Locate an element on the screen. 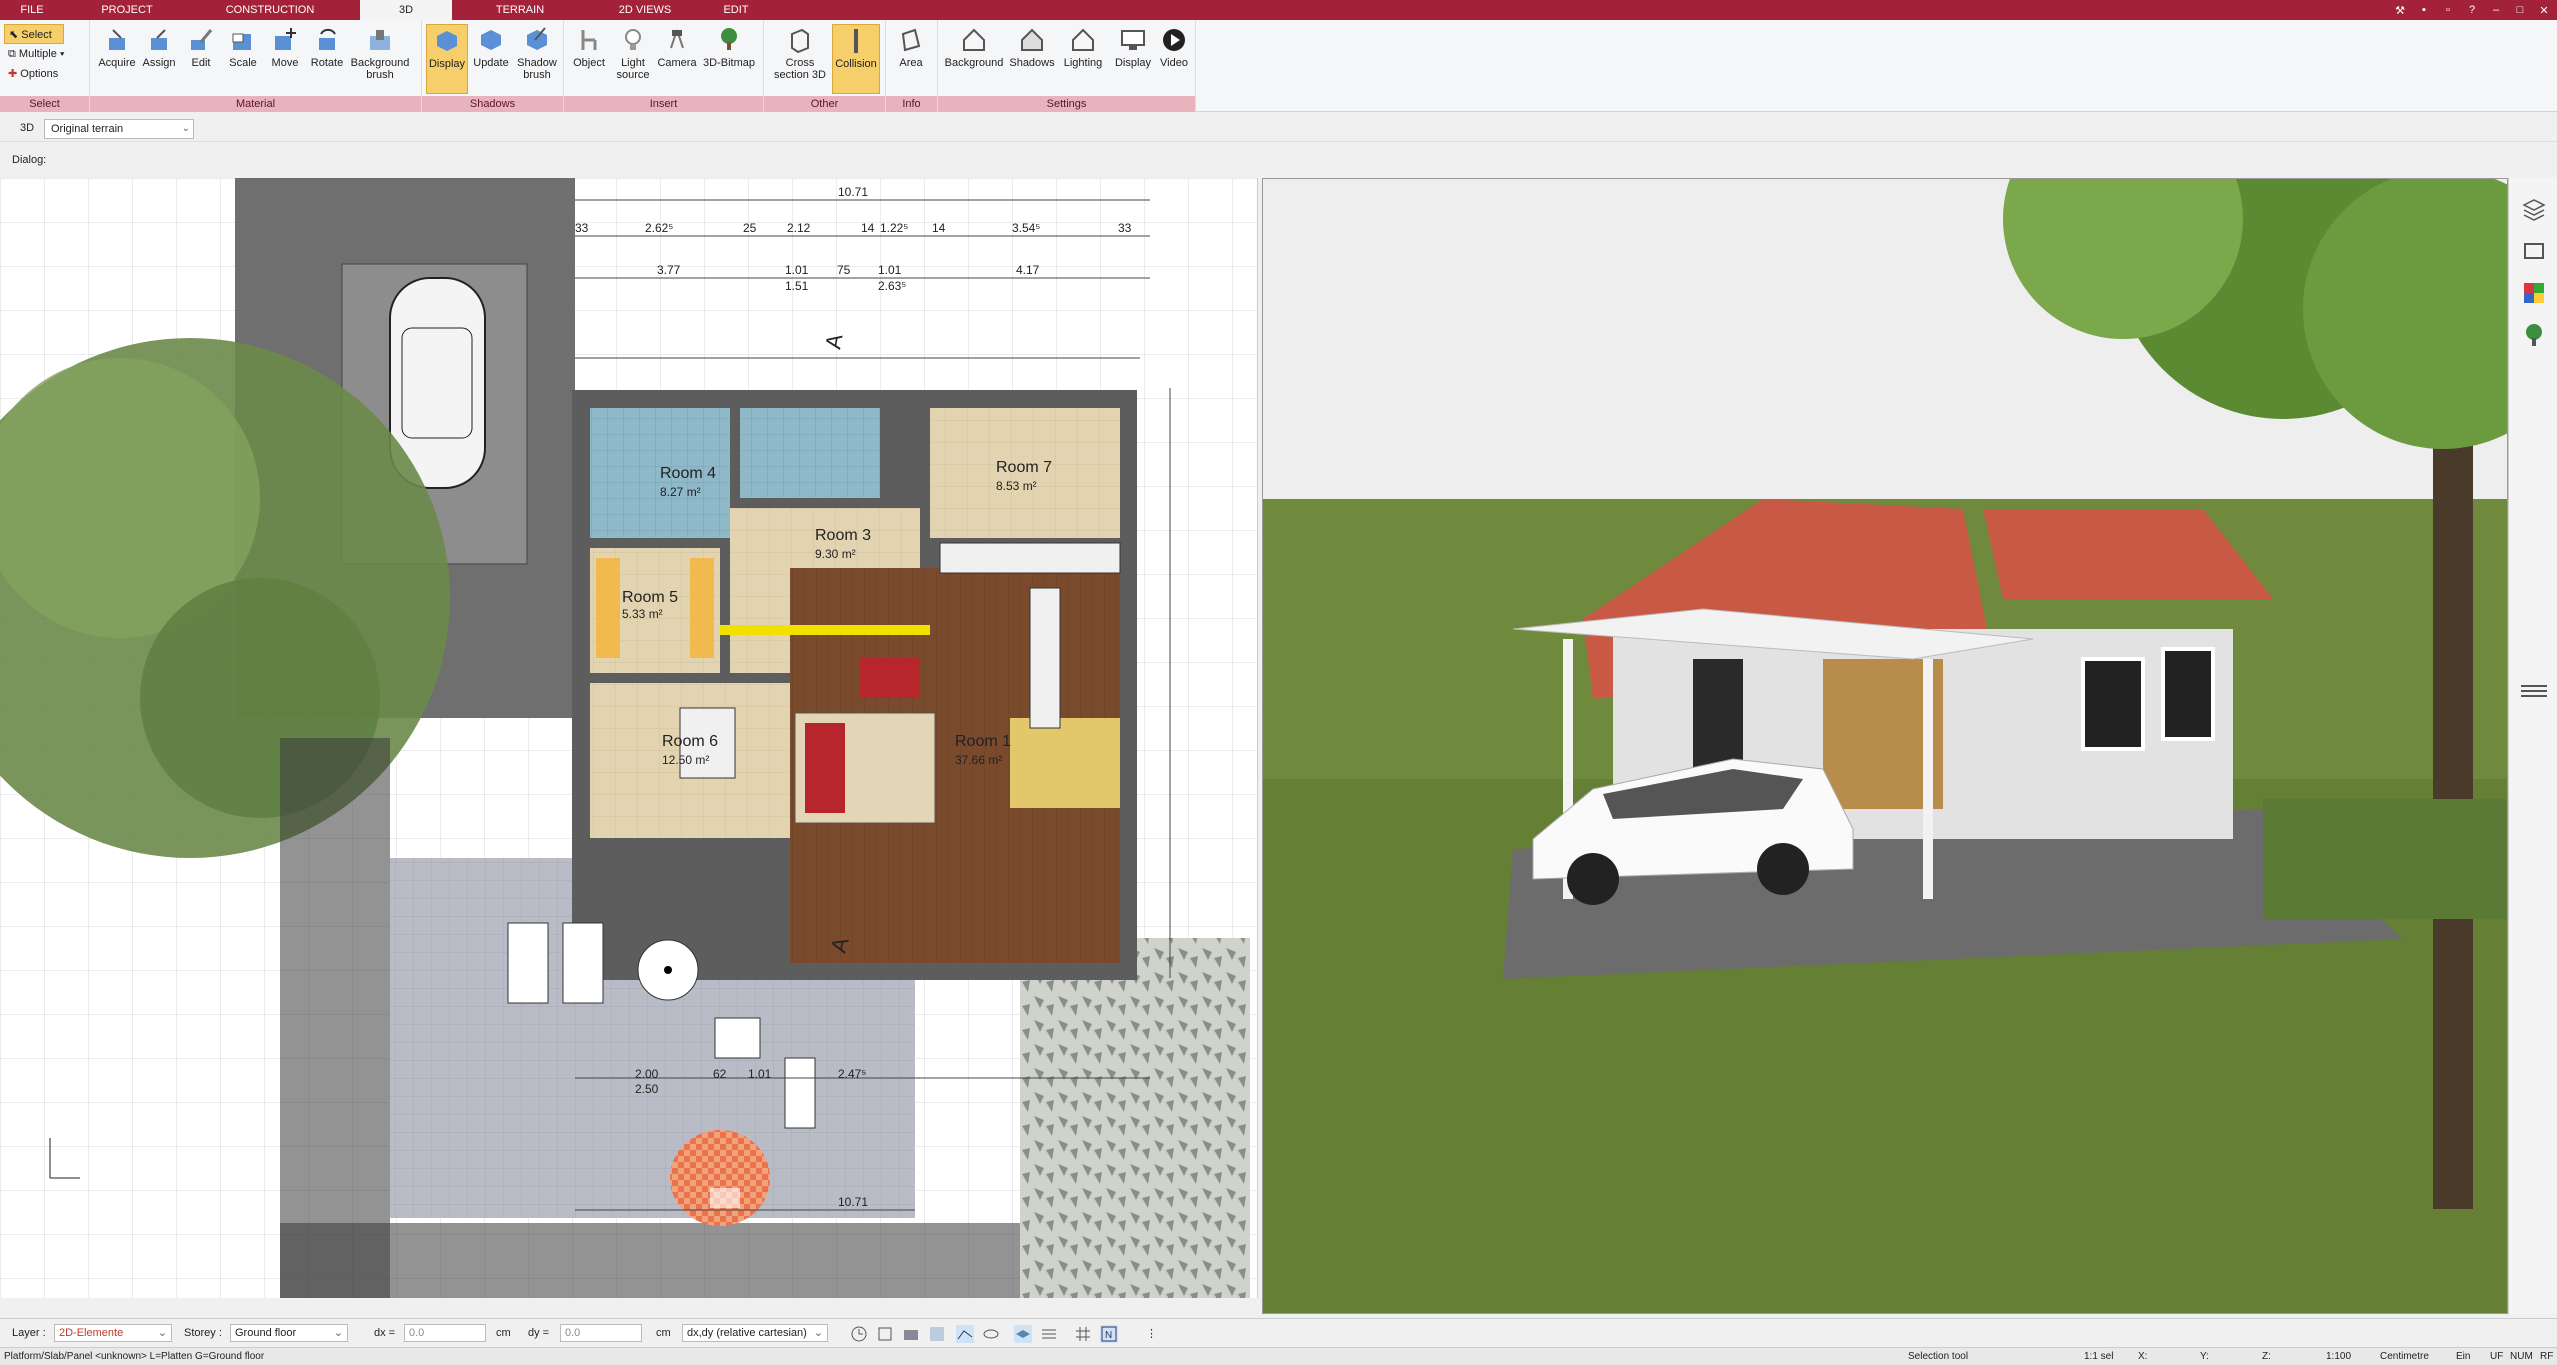  group-label-insert: Insert is located at coordinates (663, 104).